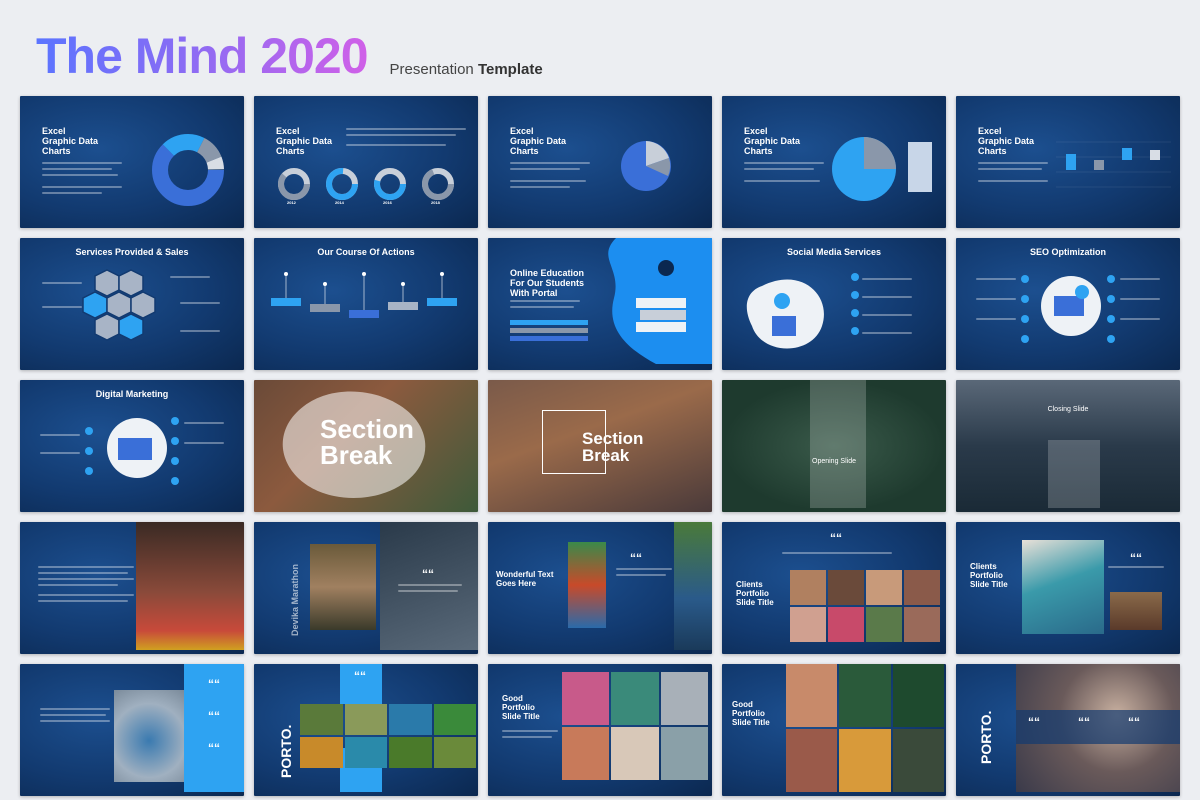 The height and width of the screenshot is (800, 1200). I want to click on slide-title: Digital Marketing, so click(132, 394).